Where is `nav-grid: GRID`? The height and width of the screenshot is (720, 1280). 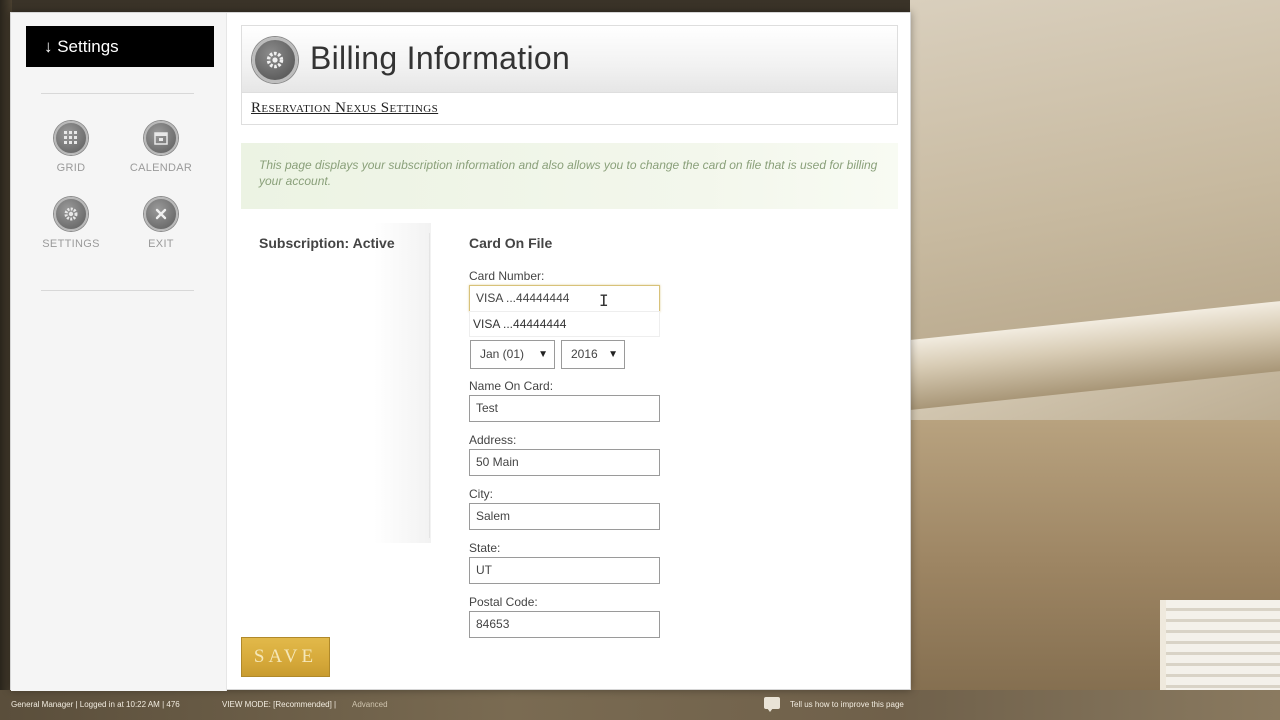 nav-grid: GRID is located at coordinates (71, 152).